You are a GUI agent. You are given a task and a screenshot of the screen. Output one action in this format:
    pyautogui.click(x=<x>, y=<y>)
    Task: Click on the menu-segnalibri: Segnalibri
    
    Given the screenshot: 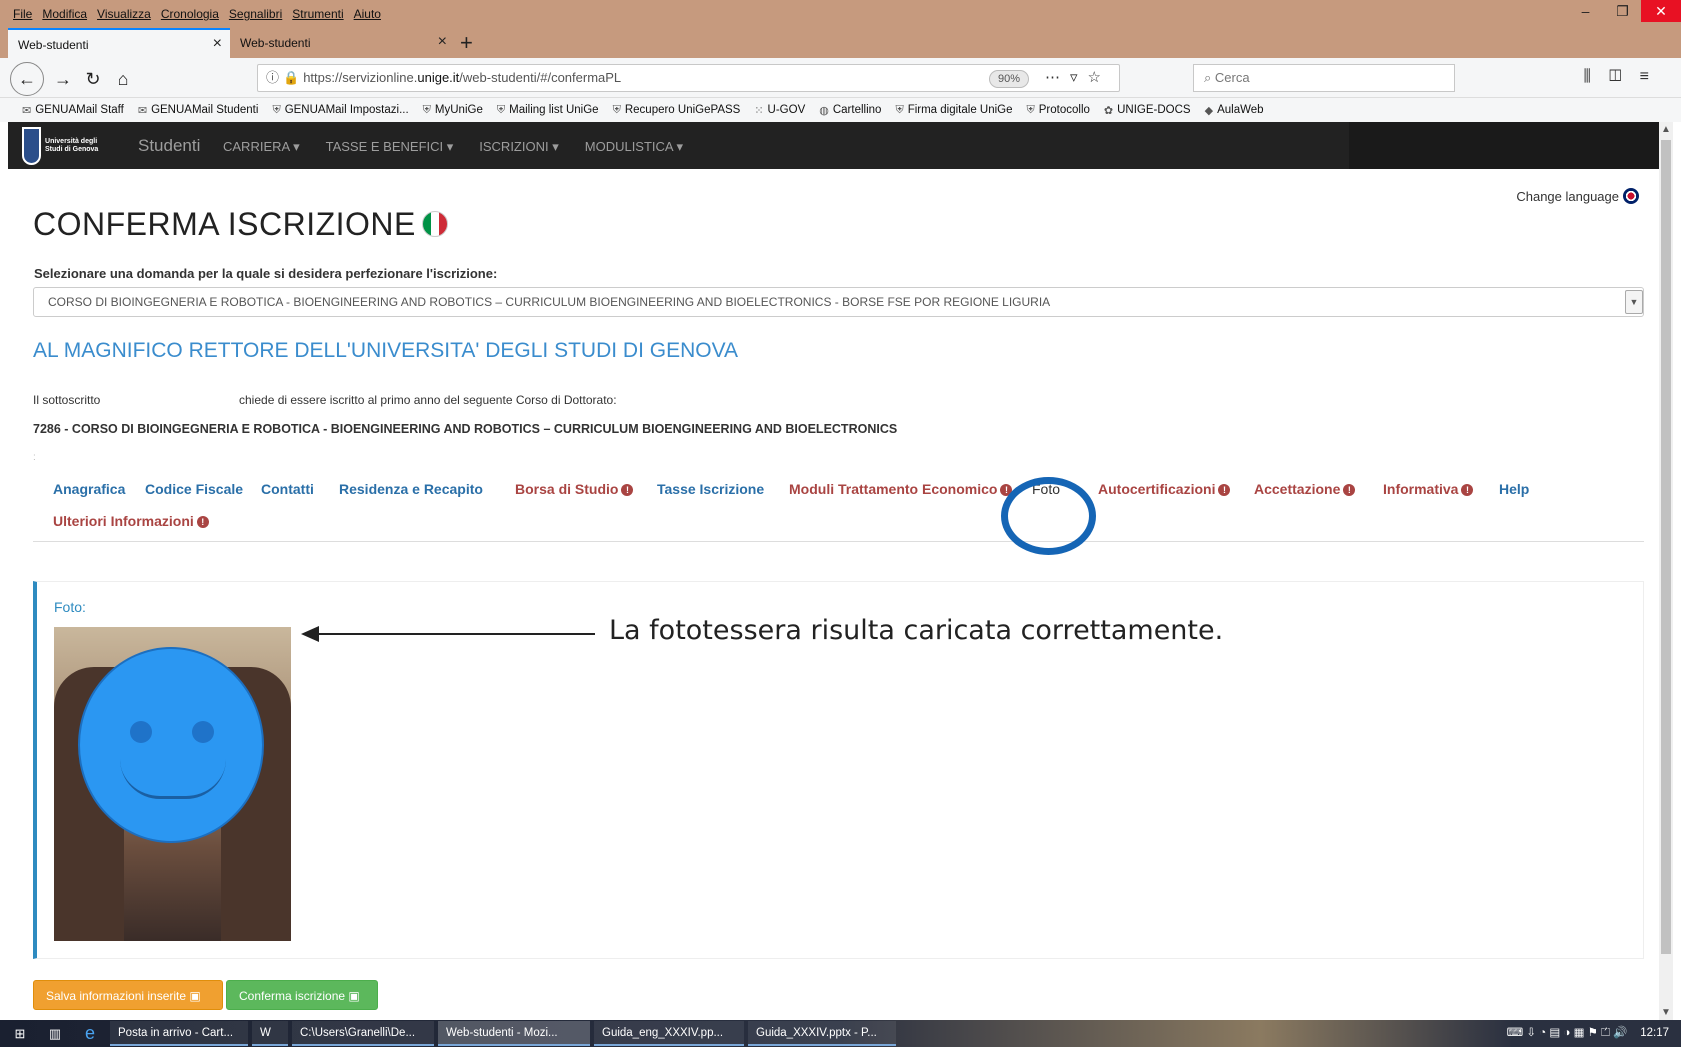 What is the action you would take?
    pyautogui.click(x=255, y=14)
    